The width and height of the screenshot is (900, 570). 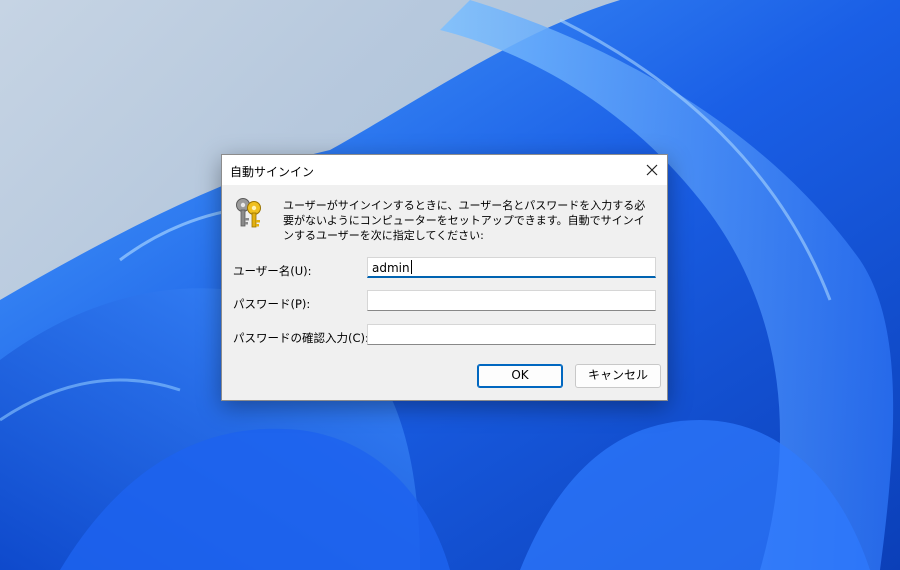 I want to click on close-button, so click(x=652, y=170).